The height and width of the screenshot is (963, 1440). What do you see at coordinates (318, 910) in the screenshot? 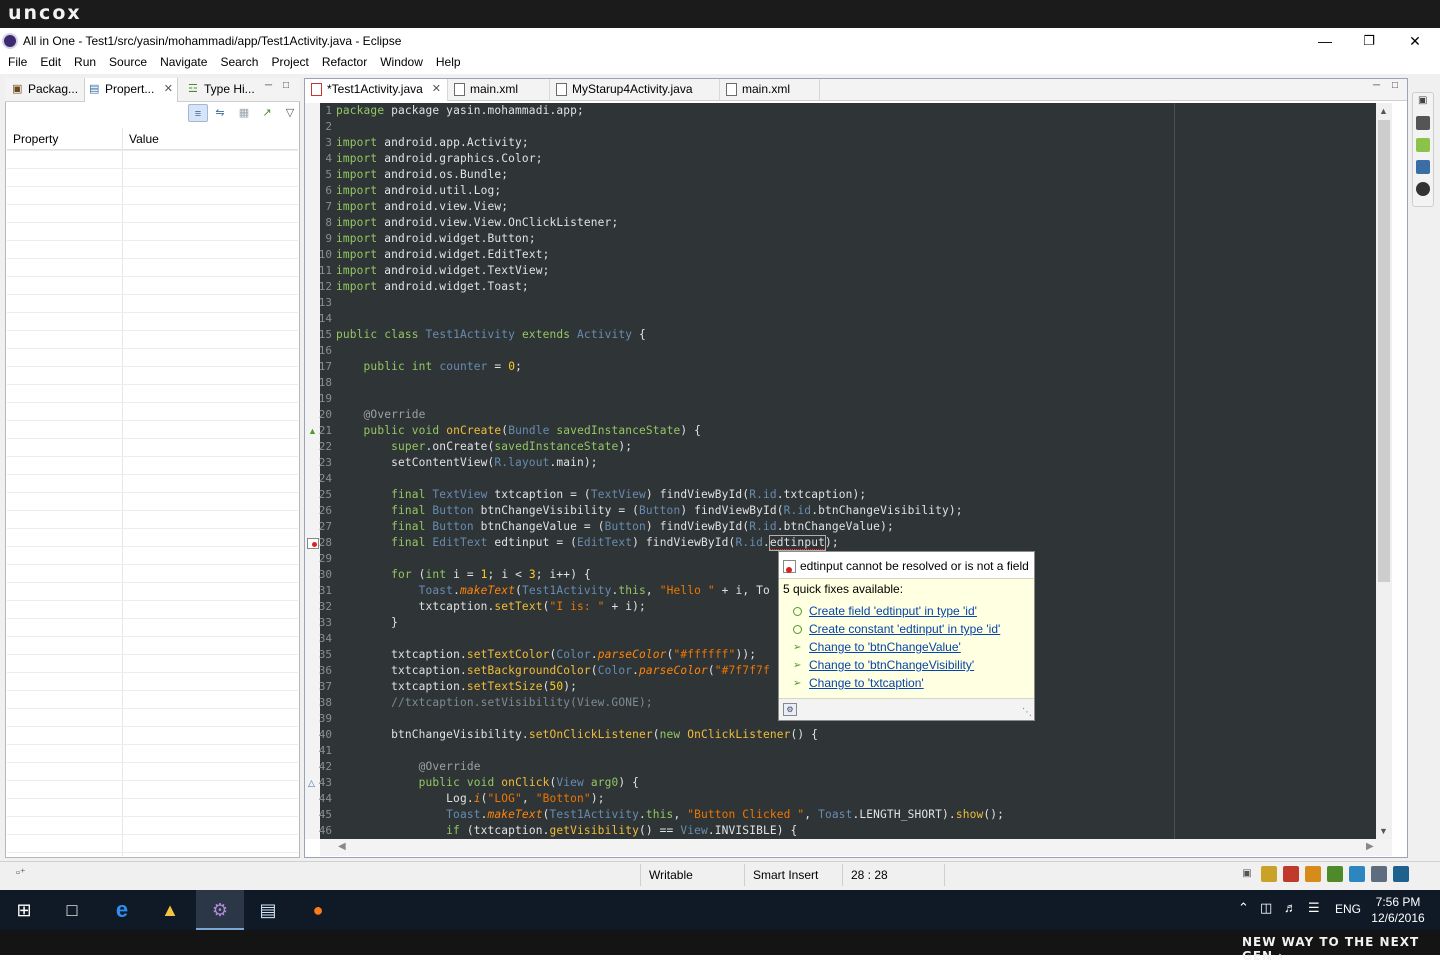
I see `firefox-icon: ●` at bounding box center [318, 910].